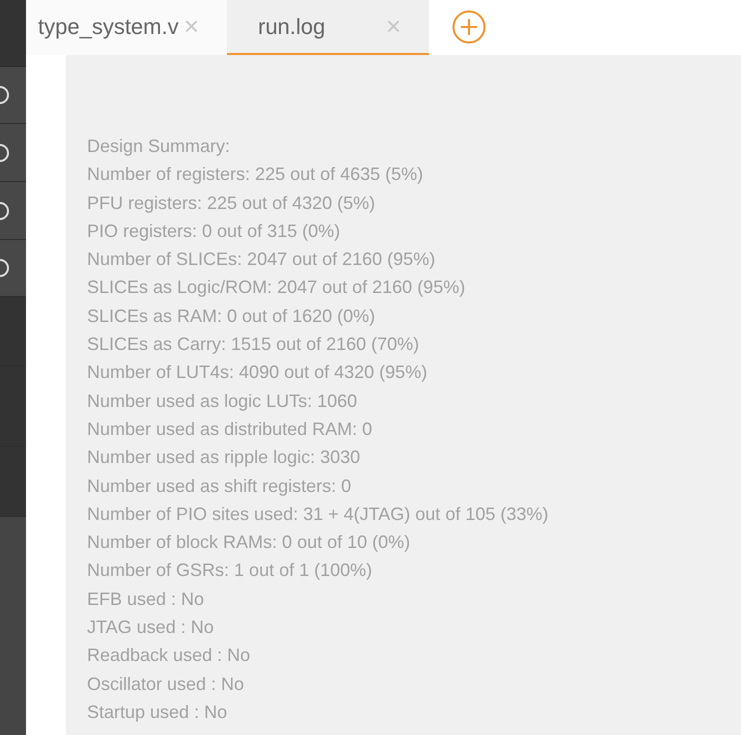  Describe the element at coordinates (108, 27) in the screenshot. I see `tab-label: type_system.v` at that location.